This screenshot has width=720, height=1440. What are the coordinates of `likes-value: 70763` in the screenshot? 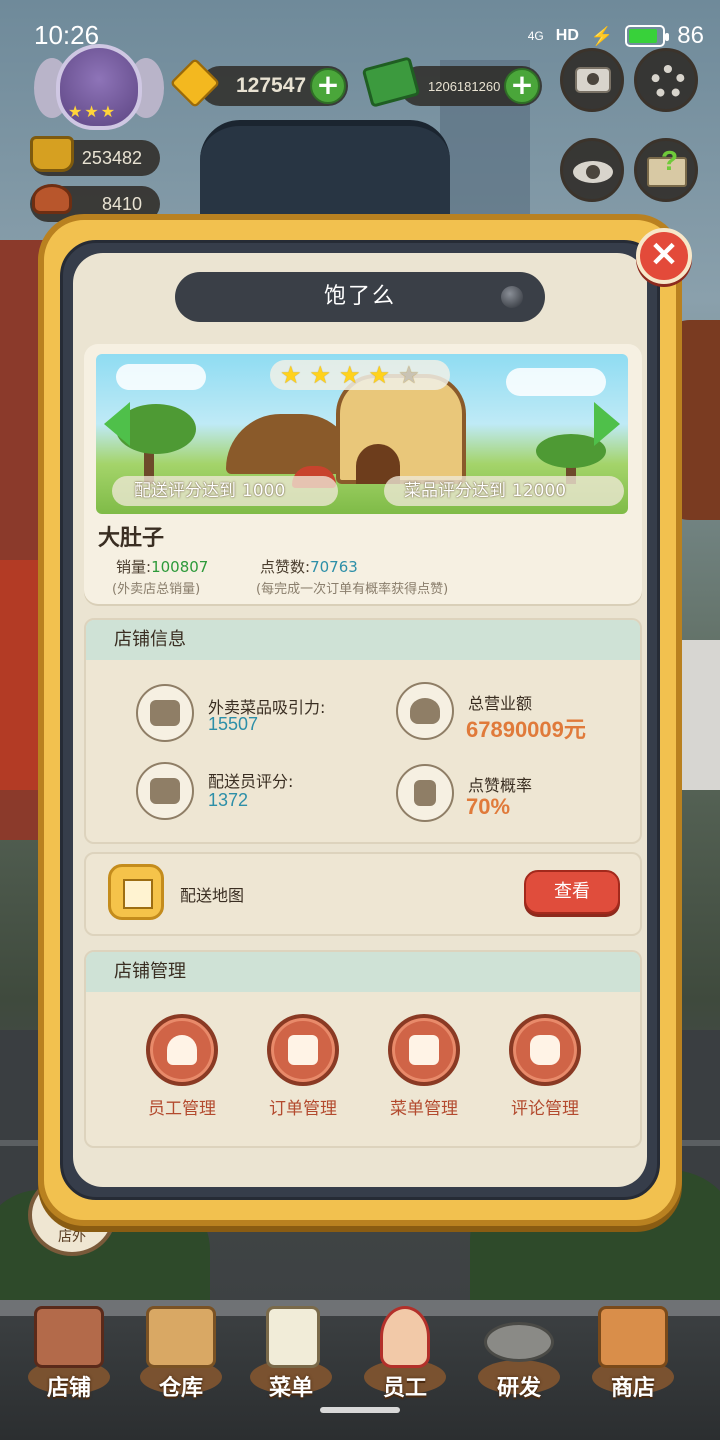 It's located at (334, 567).